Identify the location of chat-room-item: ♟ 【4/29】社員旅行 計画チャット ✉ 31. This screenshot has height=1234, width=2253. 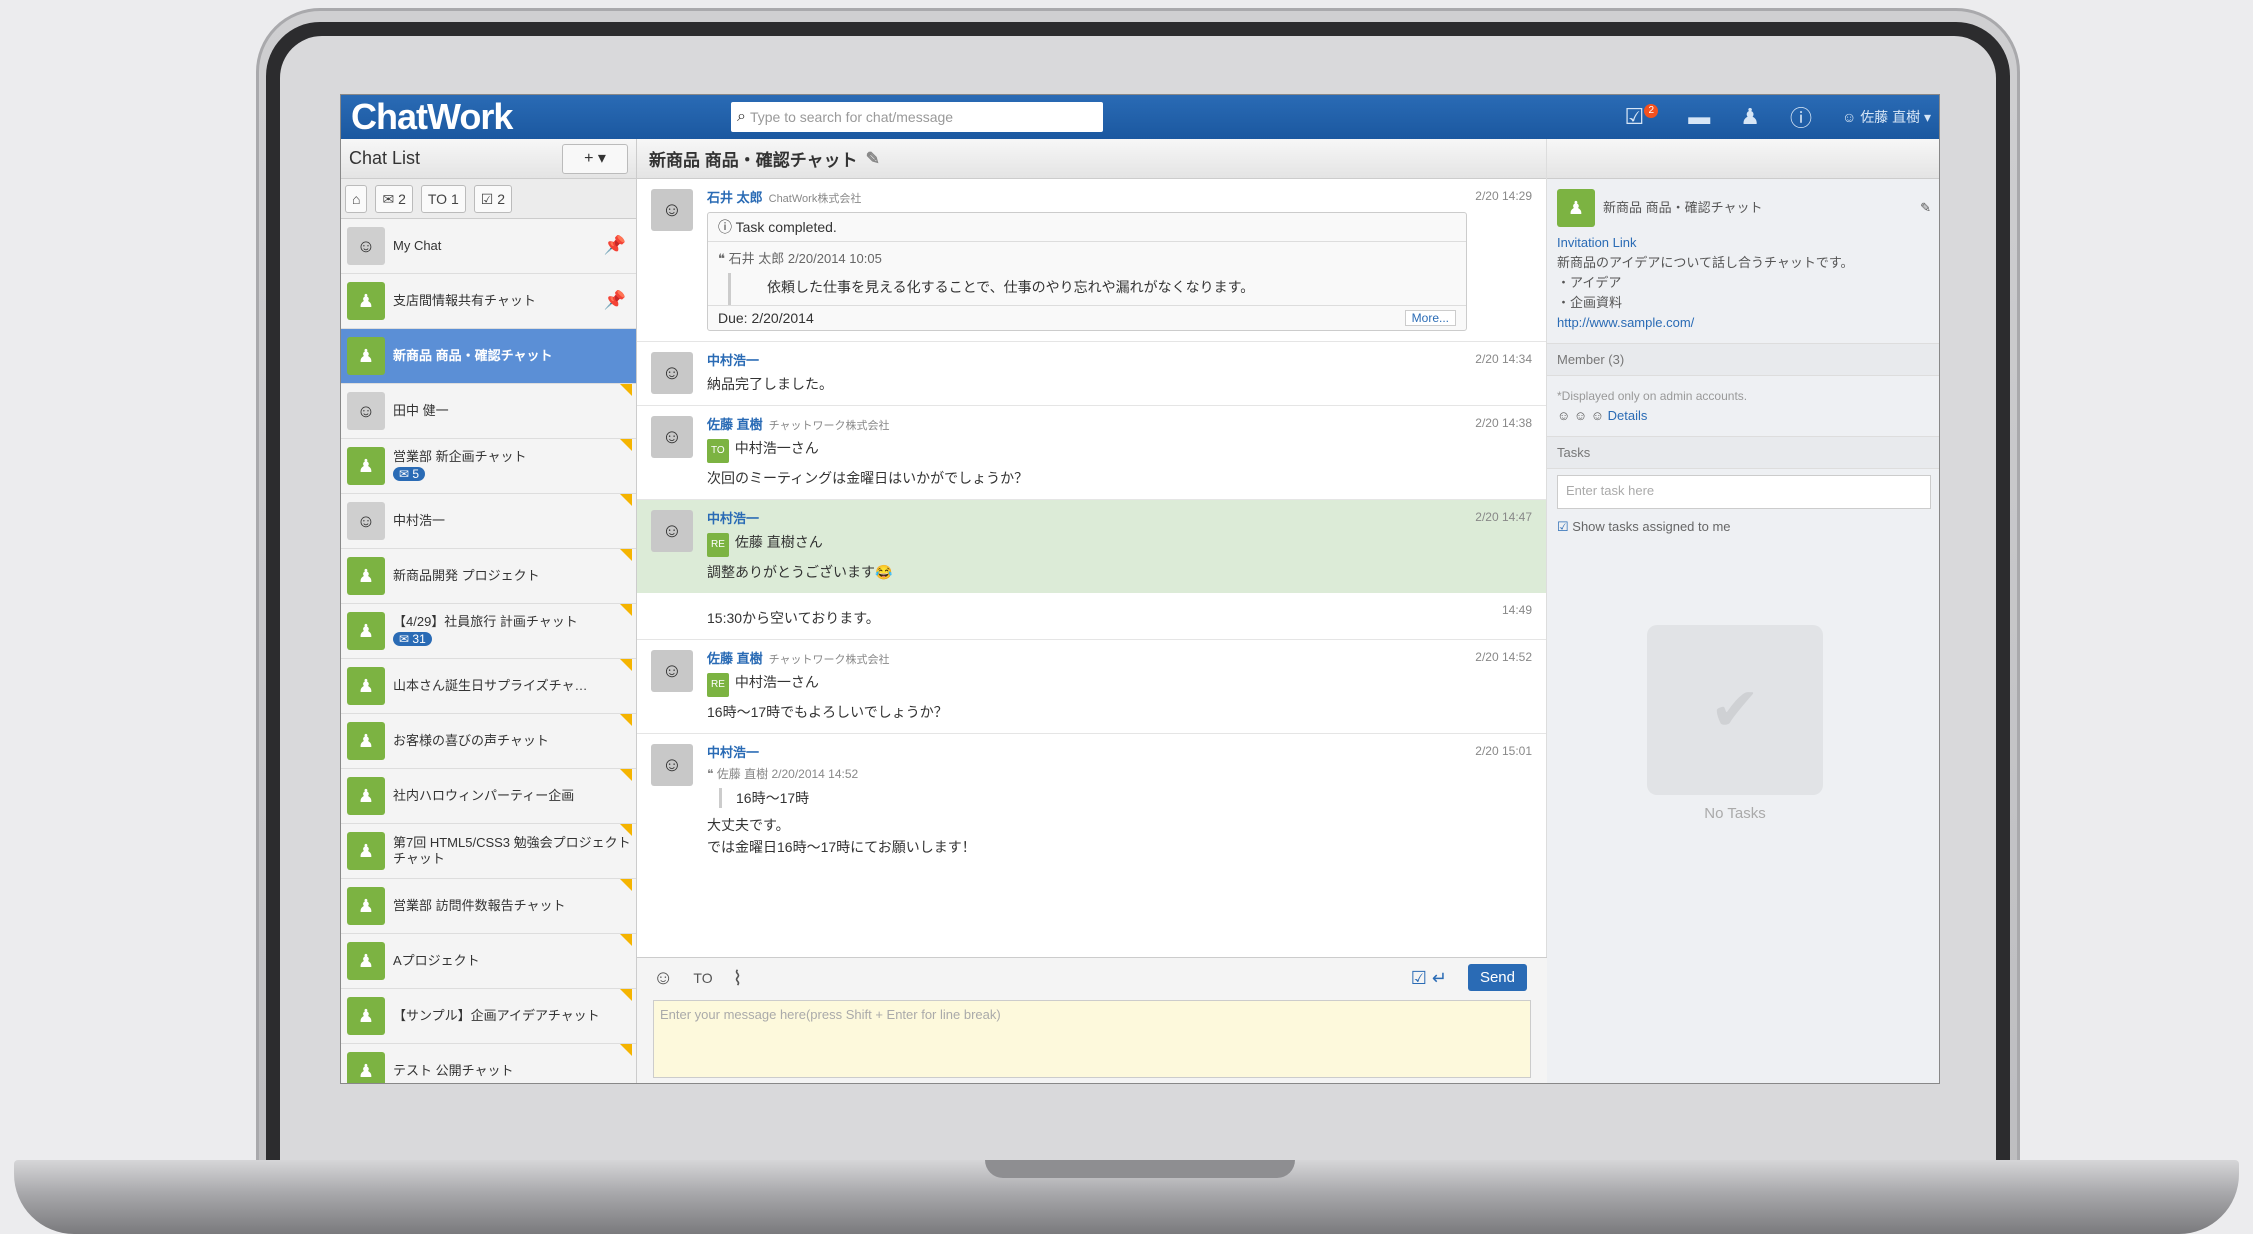
(488, 631).